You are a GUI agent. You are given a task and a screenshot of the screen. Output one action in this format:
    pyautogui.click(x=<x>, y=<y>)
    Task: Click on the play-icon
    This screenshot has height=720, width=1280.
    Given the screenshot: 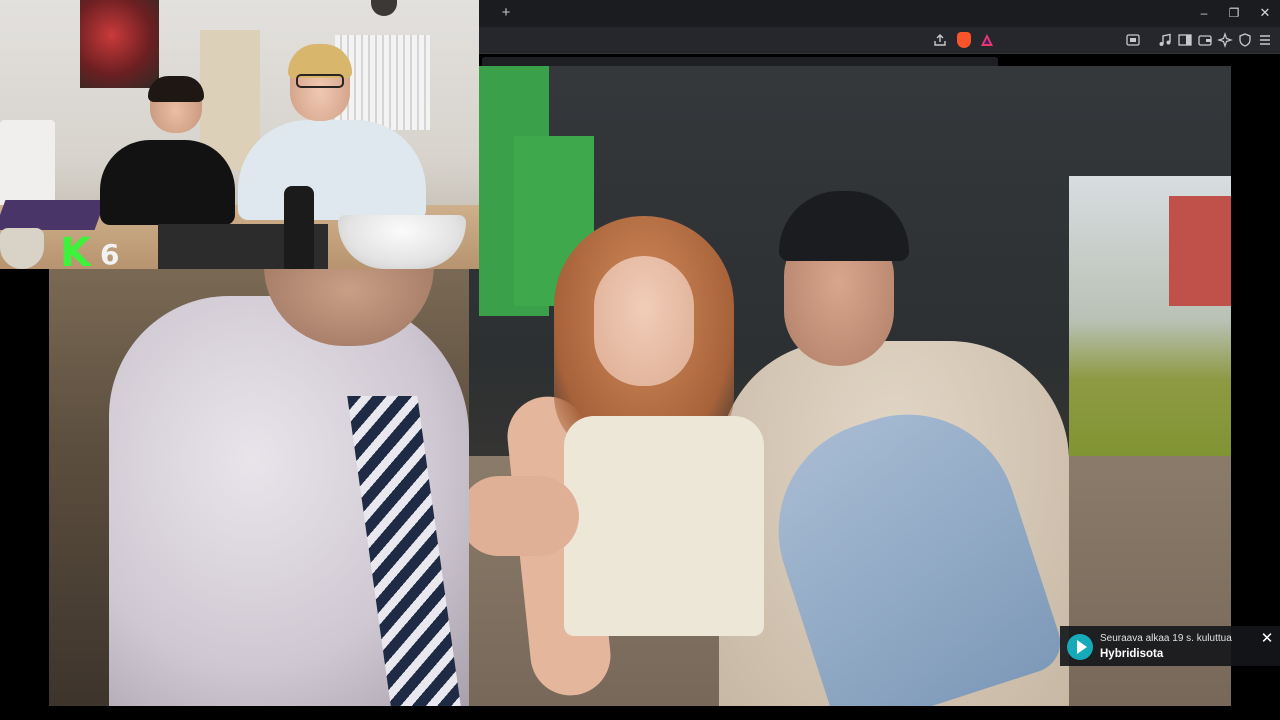 What is the action you would take?
    pyautogui.click(x=1082, y=647)
    